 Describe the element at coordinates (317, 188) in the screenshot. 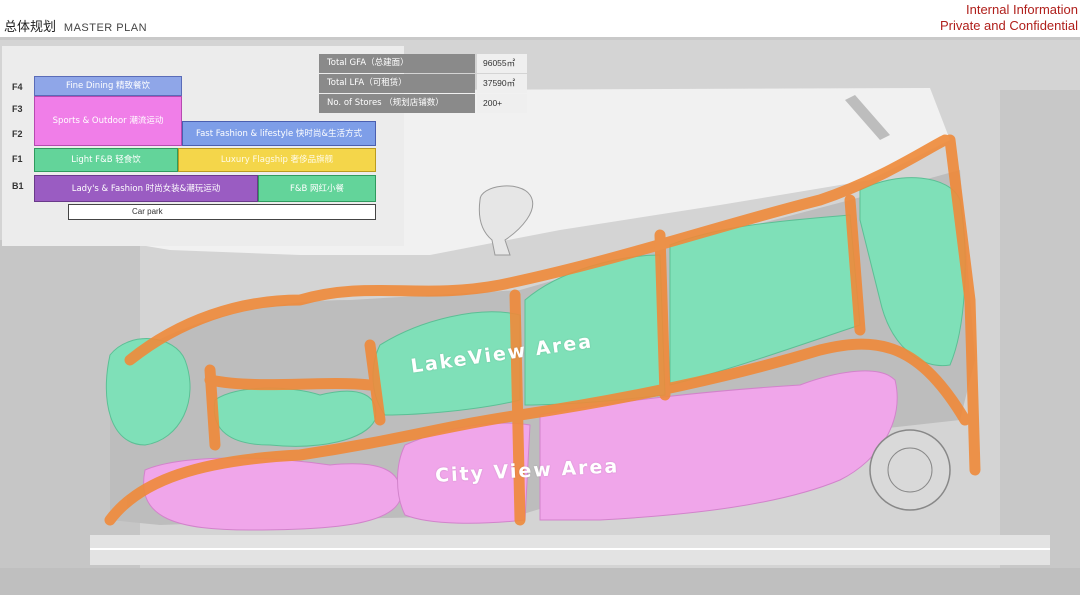

I see `zone-fb-street: F&B 网红小餐` at that location.